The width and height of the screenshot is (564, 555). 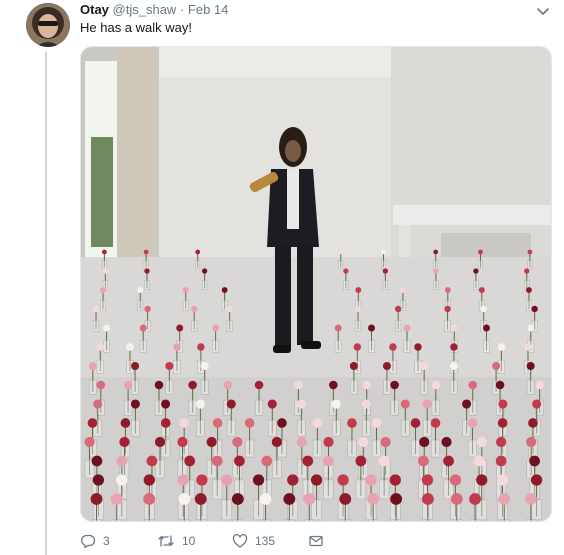 I want to click on display-name: Otay, so click(x=94, y=9).